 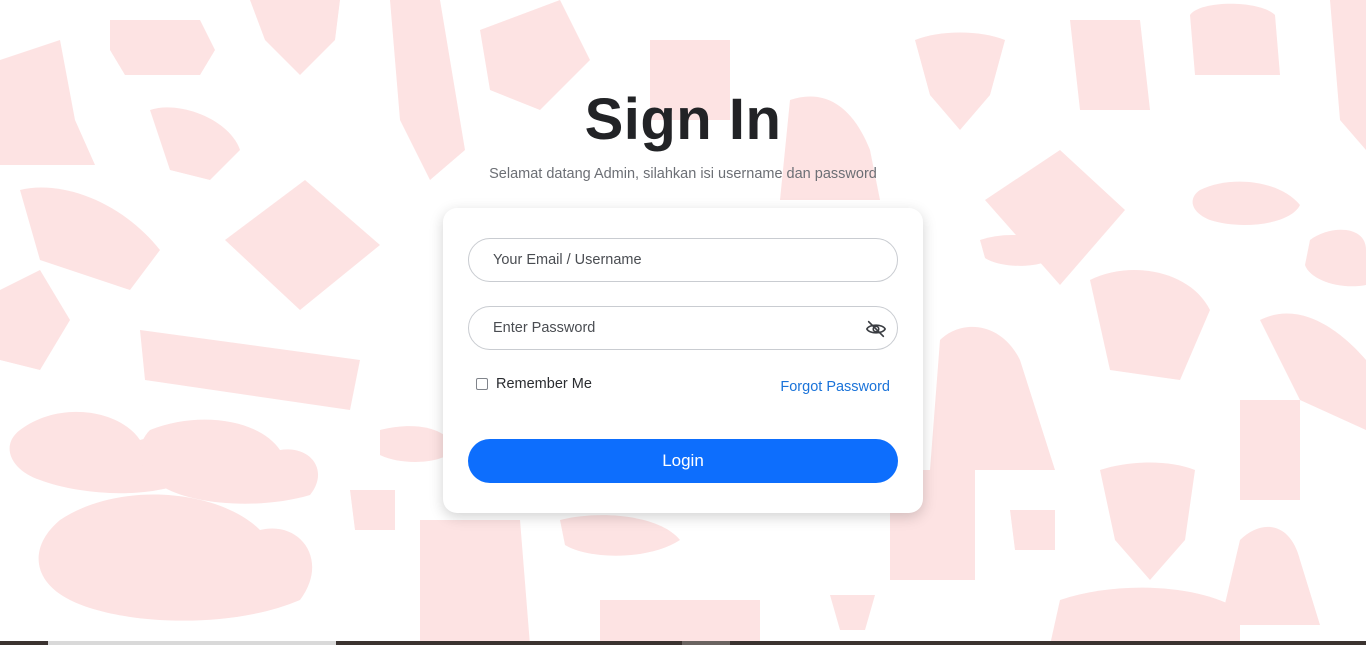 I want to click on remember-me: Remember Me, so click(x=534, y=384).